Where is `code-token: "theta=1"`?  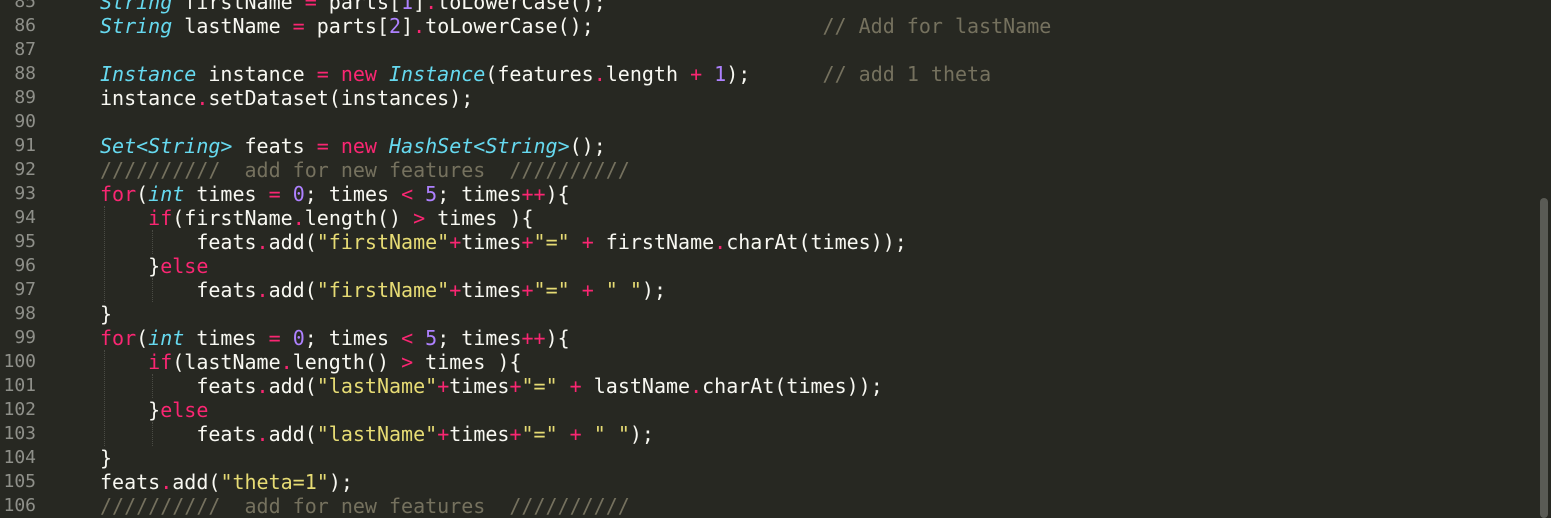
code-token: "theta=1" is located at coordinates (274, 482).